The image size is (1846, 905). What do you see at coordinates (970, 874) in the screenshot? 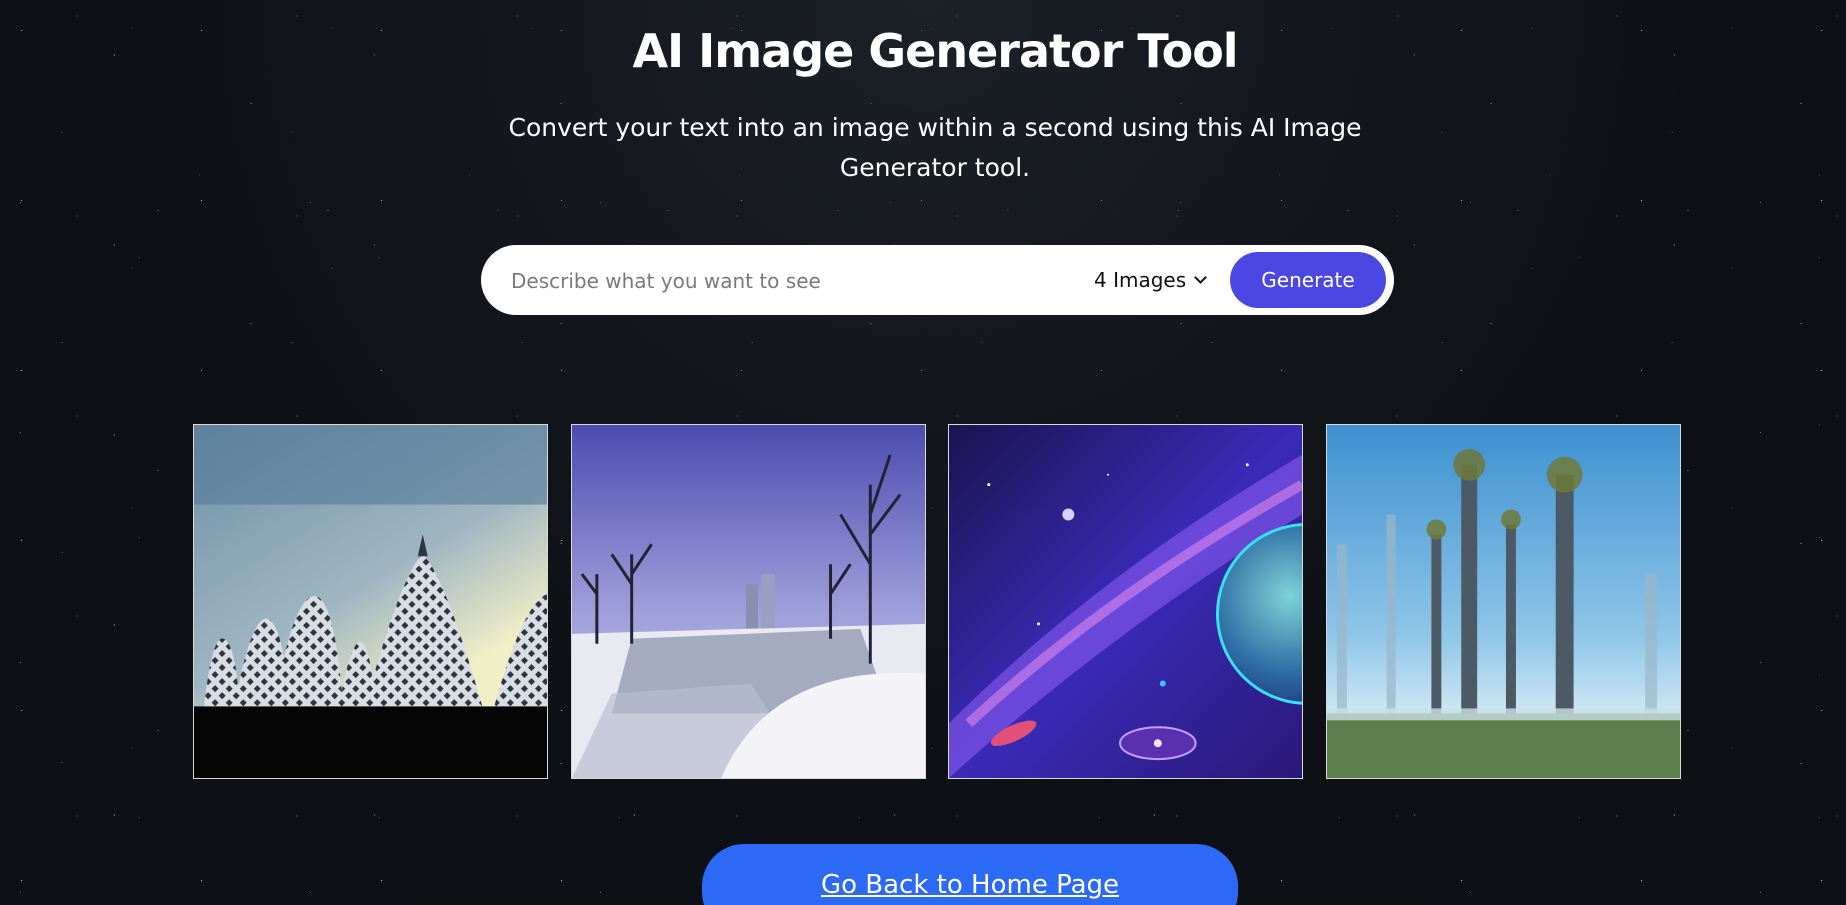
I see `go-home-button: Go Back to Home Page` at bounding box center [970, 874].